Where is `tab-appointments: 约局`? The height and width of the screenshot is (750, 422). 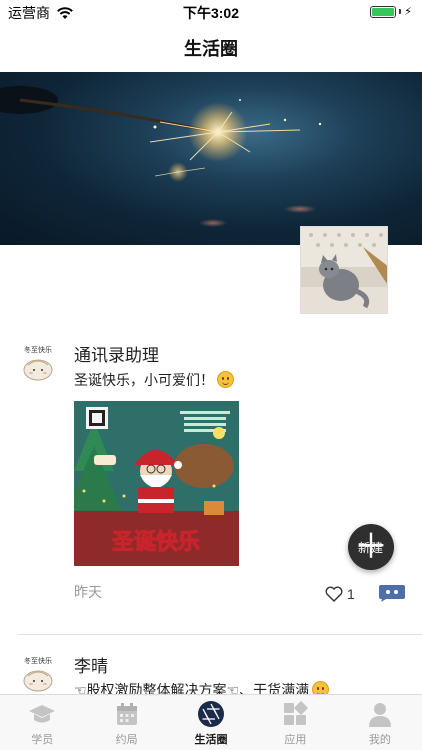 tab-appointments: 约局 is located at coordinates (126, 722).